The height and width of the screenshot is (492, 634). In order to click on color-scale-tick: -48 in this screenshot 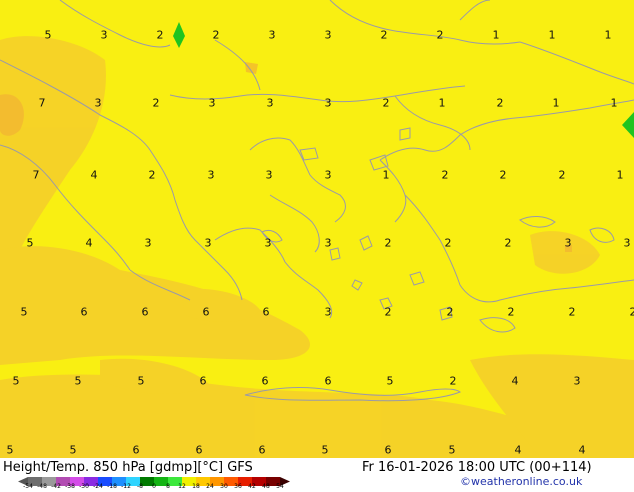, I will do `click(42, 487)`.